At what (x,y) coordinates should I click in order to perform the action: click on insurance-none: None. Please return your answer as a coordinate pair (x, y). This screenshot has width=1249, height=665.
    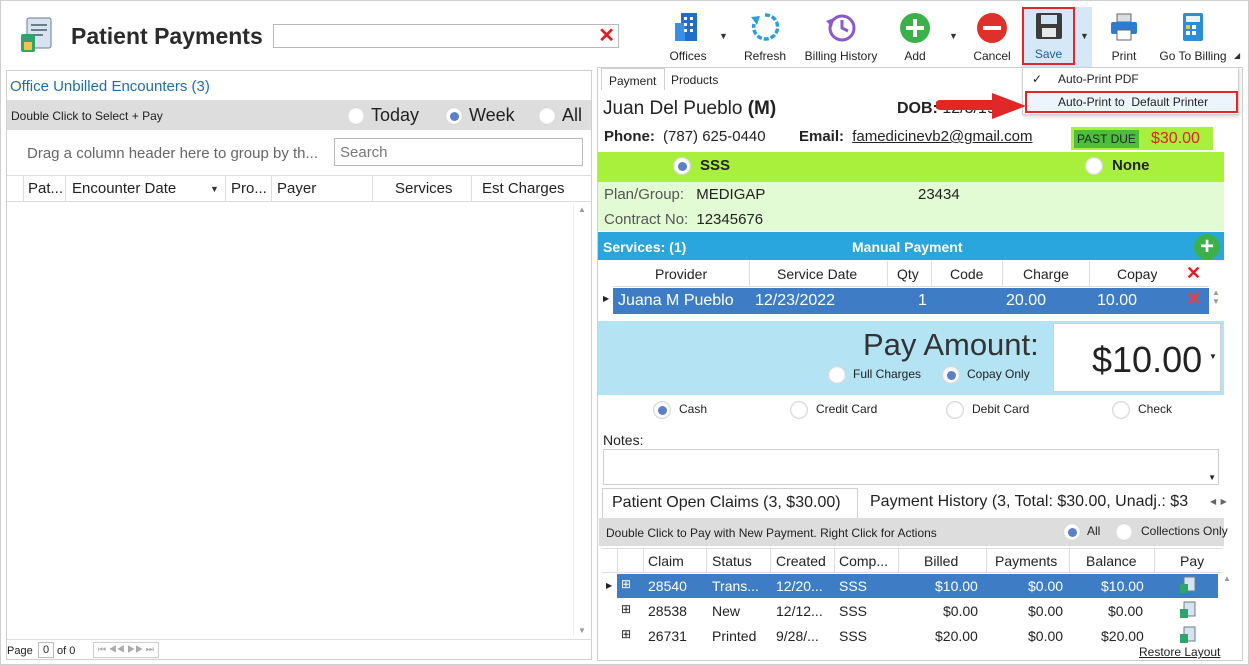
    Looking at the image, I should click on (1117, 166).